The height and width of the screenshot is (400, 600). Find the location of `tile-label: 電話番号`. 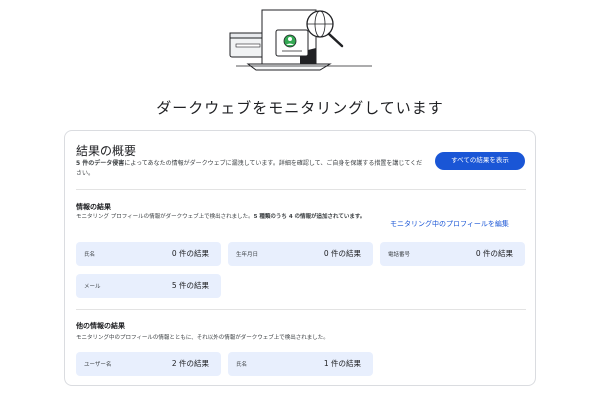

tile-label: 電話番号 is located at coordinates (399, 255).